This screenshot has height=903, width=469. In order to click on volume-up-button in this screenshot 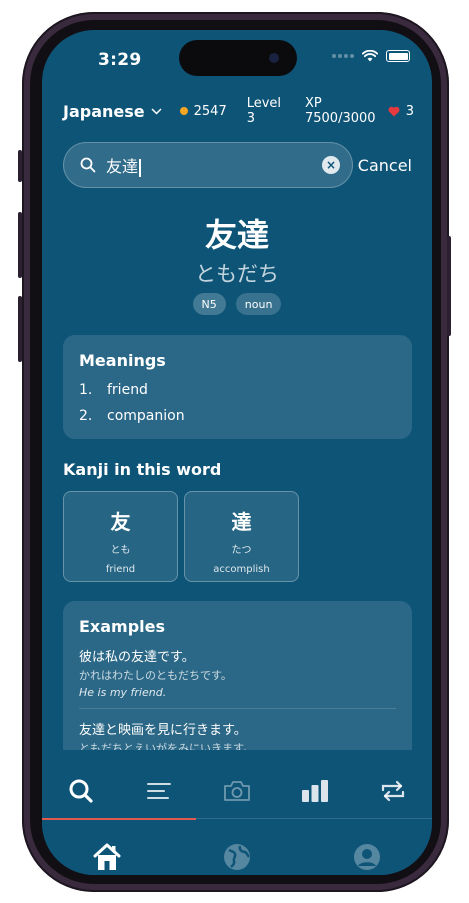, I will do `click(20, 245)`.